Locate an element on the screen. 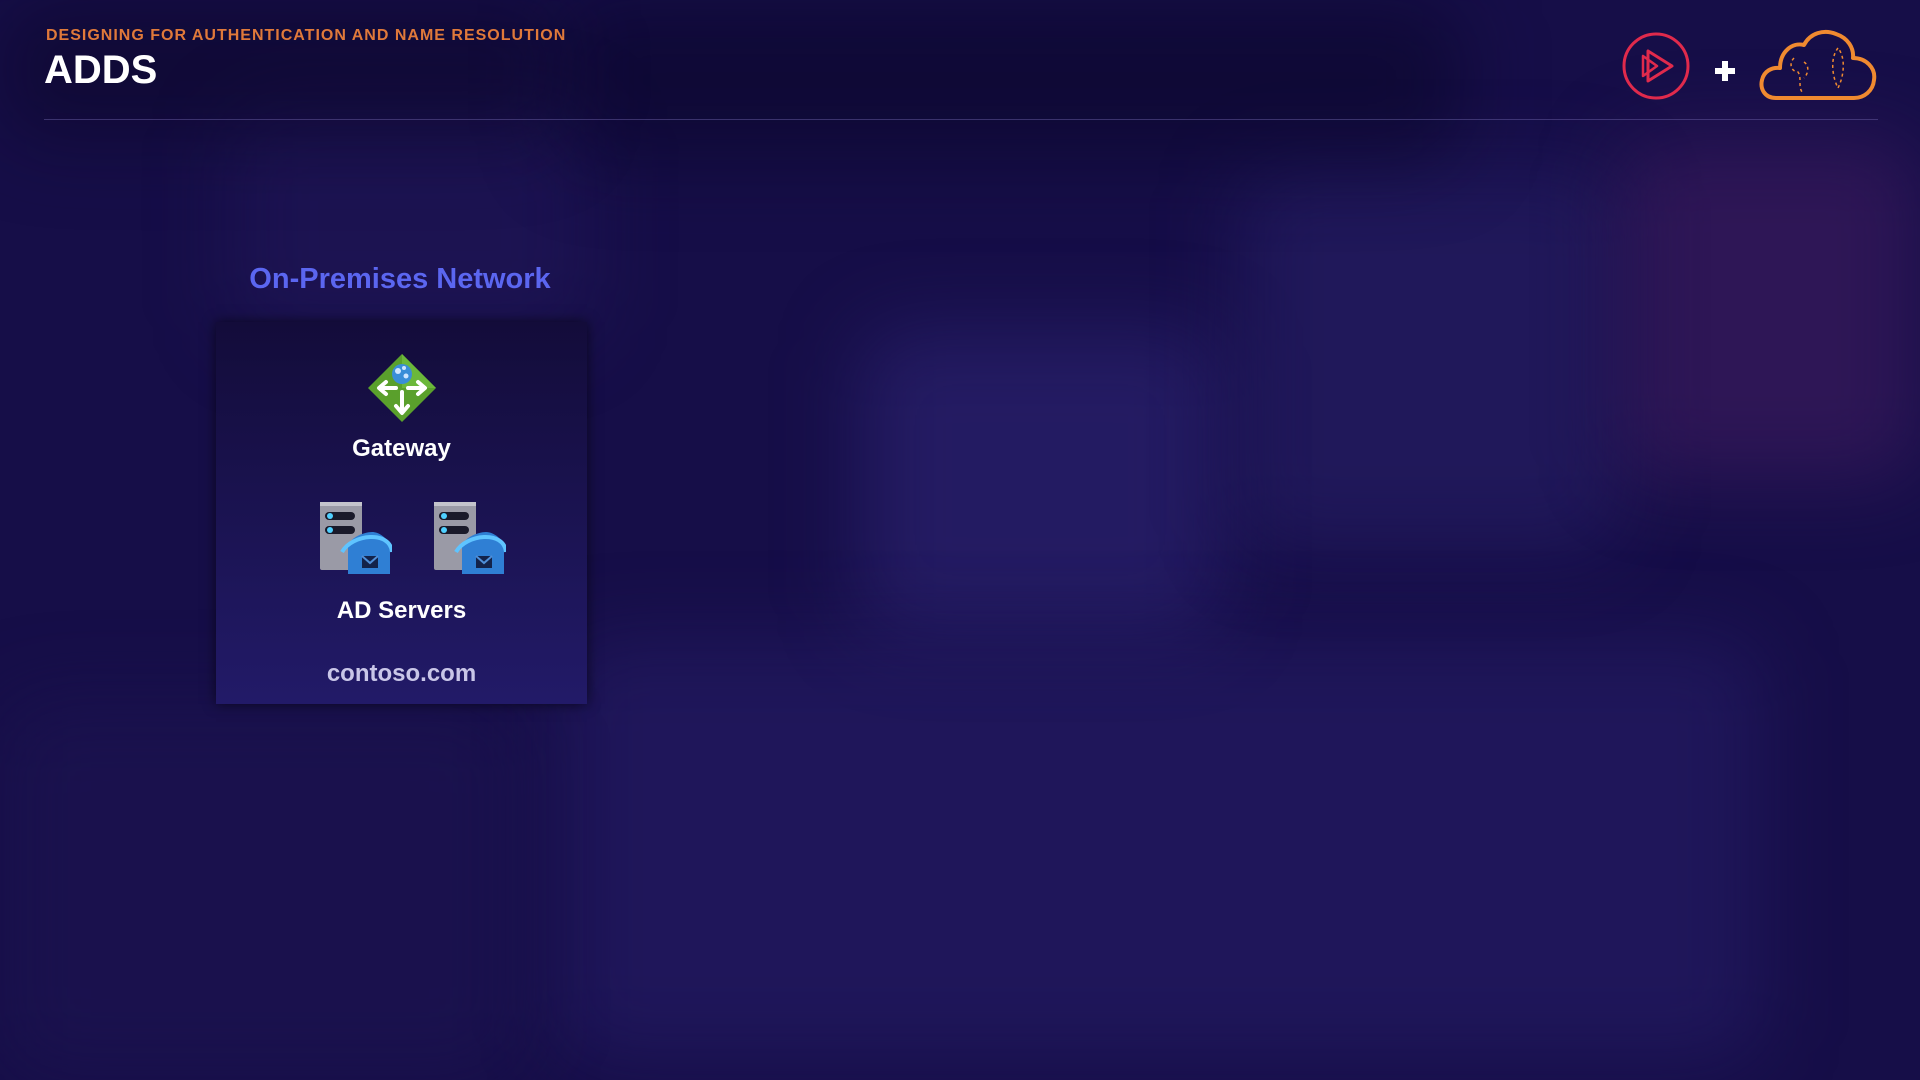 The height and width of the screenshot is (1080, 1920). header-divider is located at coordinates (961, 119).